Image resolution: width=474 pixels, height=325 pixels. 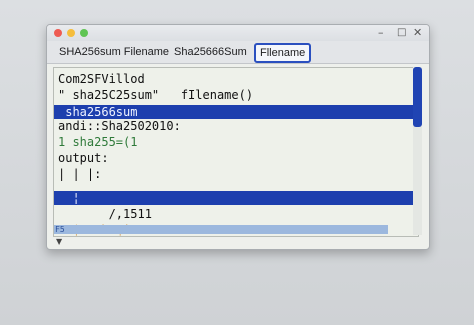 I want to click on tab-bar: SHA256sum Filename Sha25666Sum Fllename, so click(x=238, y=52).